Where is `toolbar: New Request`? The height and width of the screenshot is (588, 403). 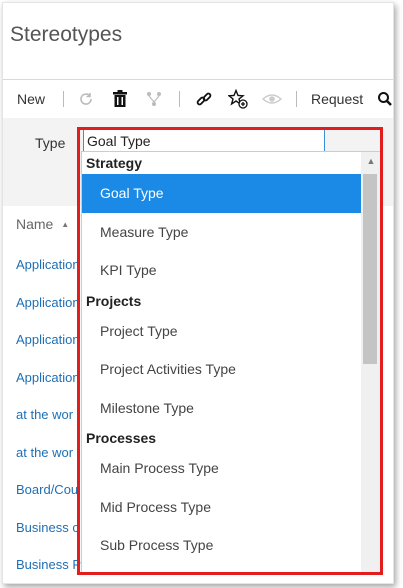
toolbar: New Request is located at coordinates (198, 99).